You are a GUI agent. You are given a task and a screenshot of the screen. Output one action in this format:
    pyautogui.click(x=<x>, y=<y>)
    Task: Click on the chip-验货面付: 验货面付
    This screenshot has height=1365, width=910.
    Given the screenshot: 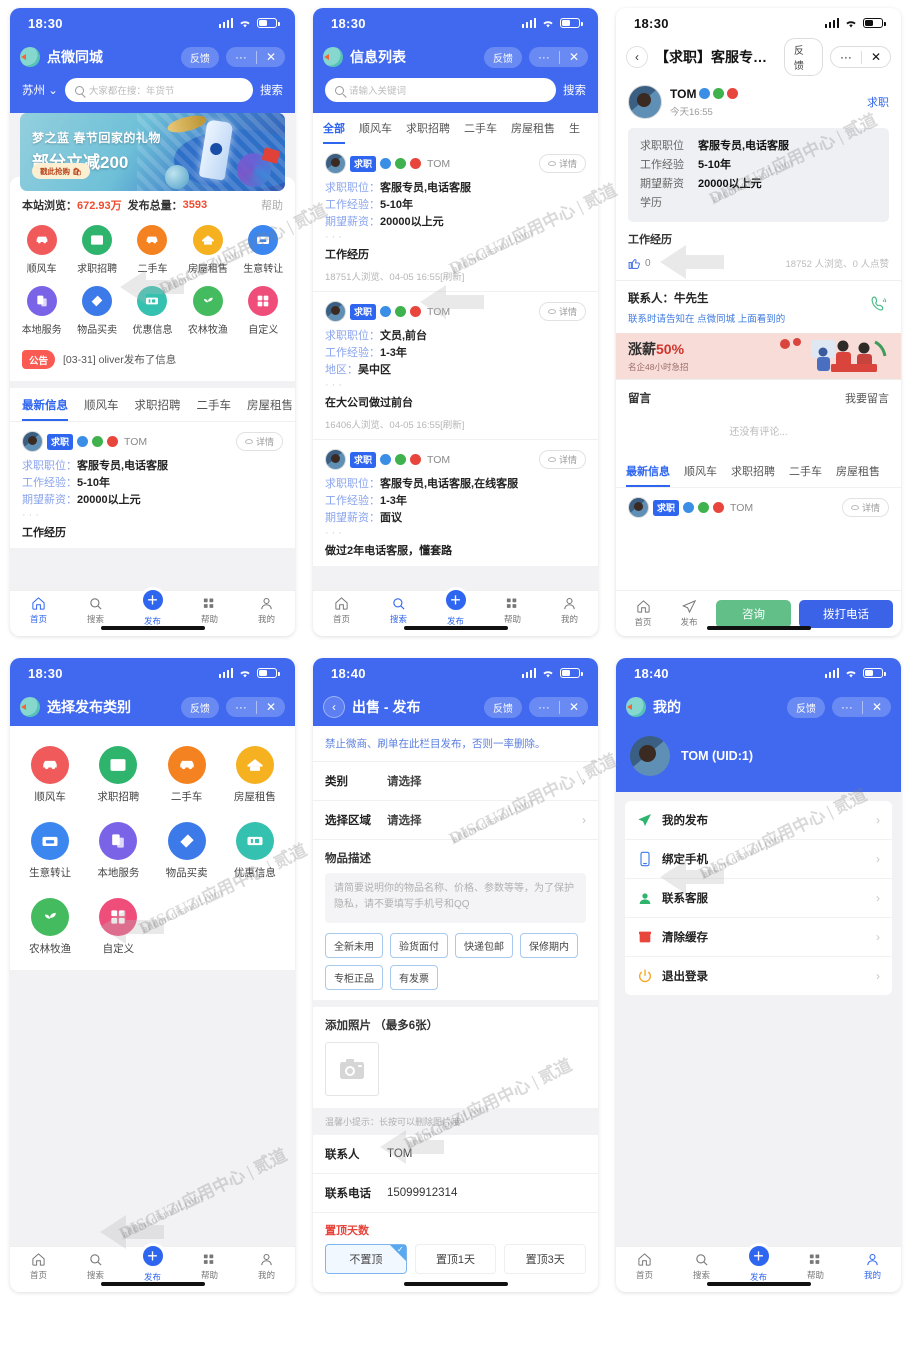 What is the action you would take?
    pyautogui.click(x=419, y=945)
    